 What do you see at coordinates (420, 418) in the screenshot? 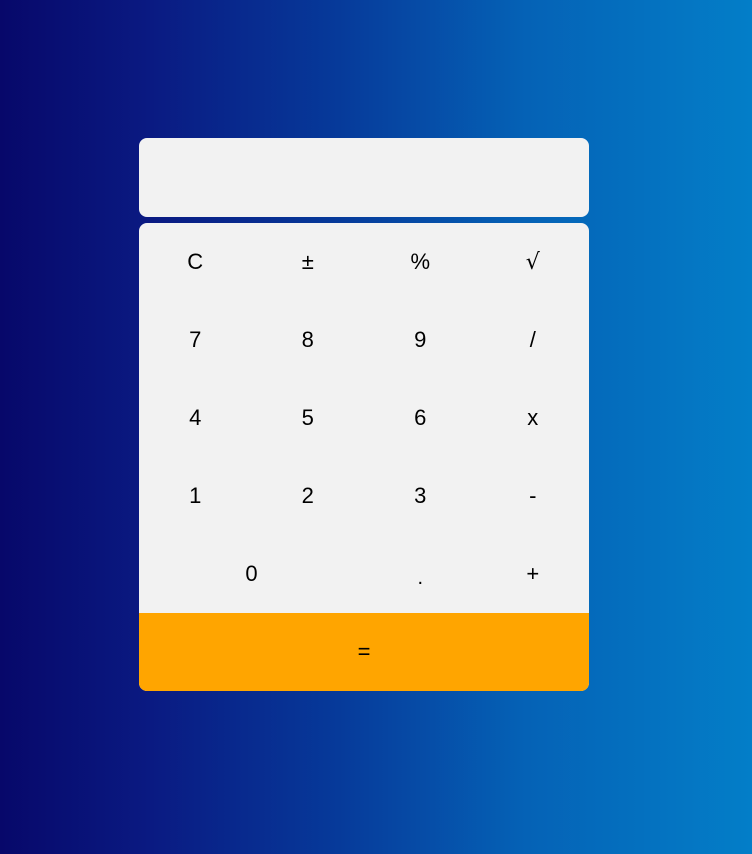
I see `digit-6-button: 6` at bounding box center [420, 418].